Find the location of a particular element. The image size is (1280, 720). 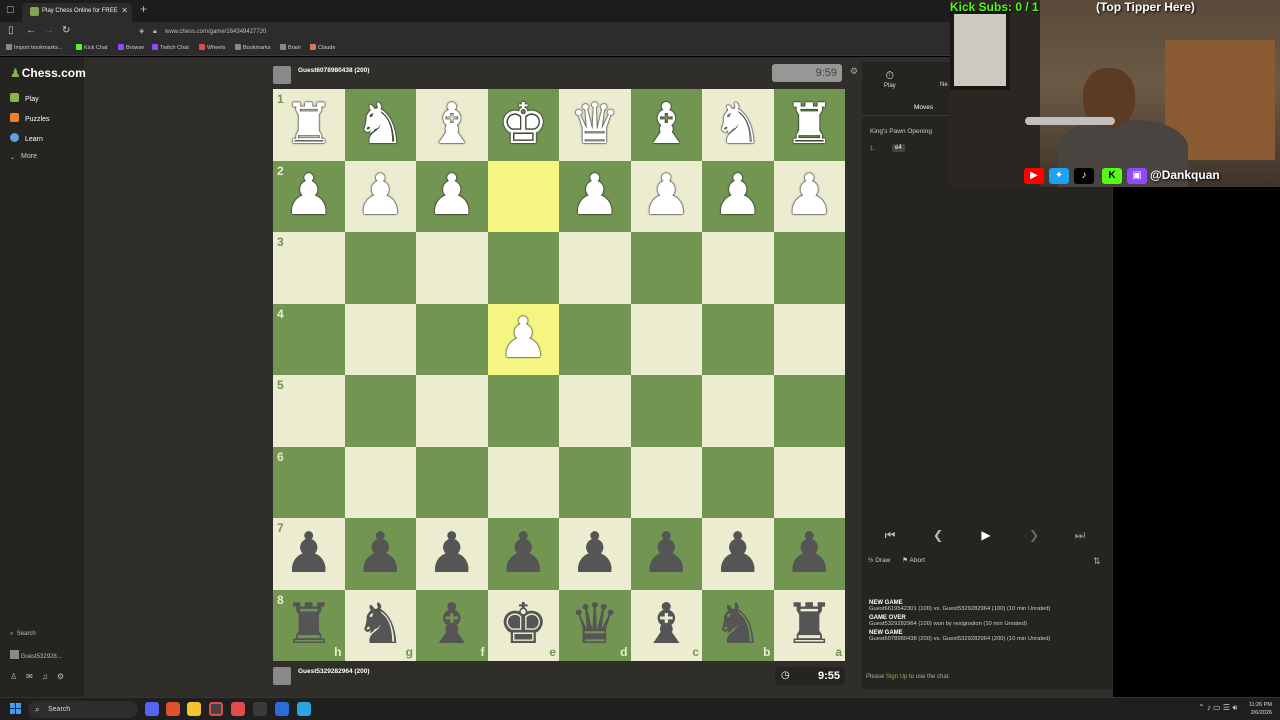

move-e4: e4 is located at coordinates (898, 148).